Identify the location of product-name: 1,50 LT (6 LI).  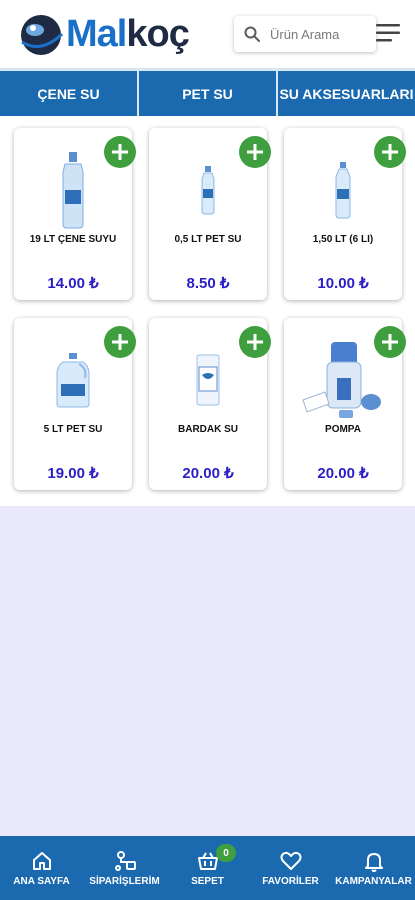
(343, 239).